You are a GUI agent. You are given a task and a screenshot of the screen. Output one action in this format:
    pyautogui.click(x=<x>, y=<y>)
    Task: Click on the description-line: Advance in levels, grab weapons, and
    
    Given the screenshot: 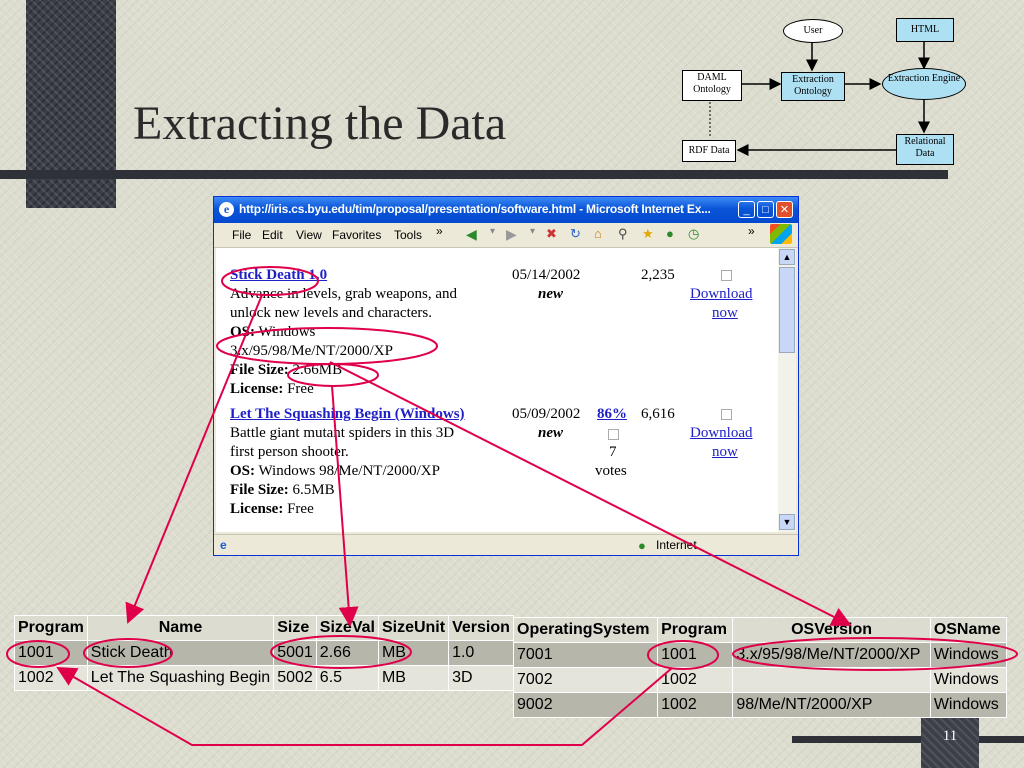 What is the action you would take?
    pyautogui.click(x=344, y=294)
    